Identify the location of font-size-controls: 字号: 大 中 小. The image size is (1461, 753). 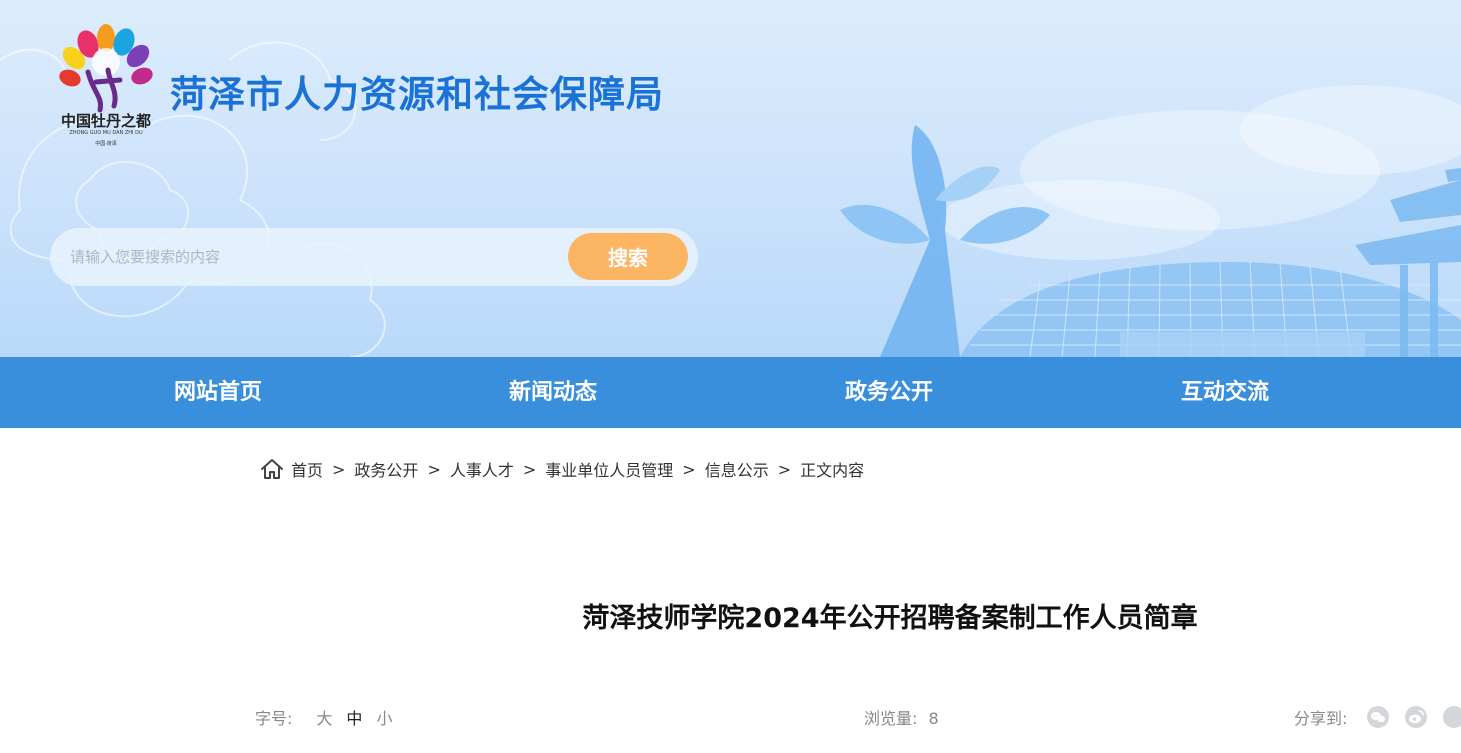
(323, 717).